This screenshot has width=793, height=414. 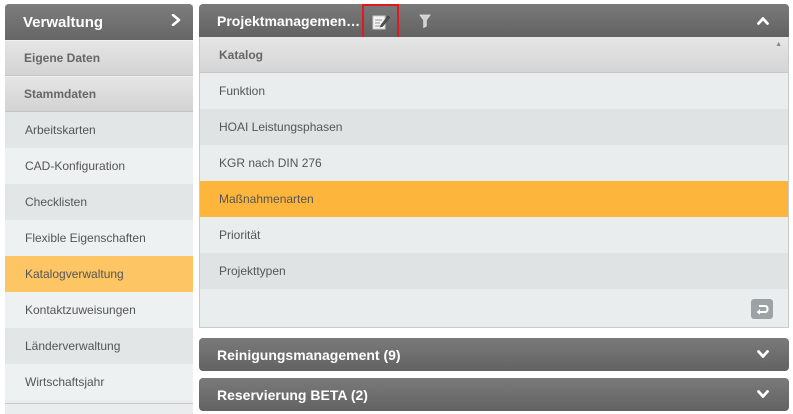 I want to click on chevron-right-icon, so click(x=176, y=22).